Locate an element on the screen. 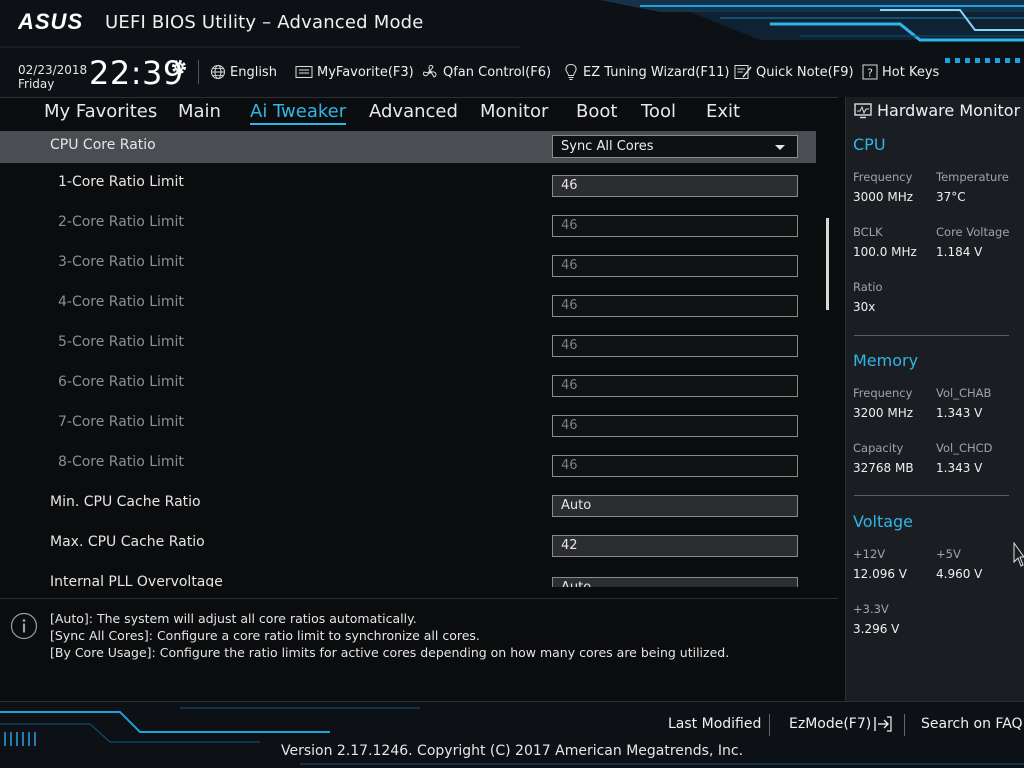 This screenshot has height=768, width=1024. fan-icon is located at coordinates (430, 71).